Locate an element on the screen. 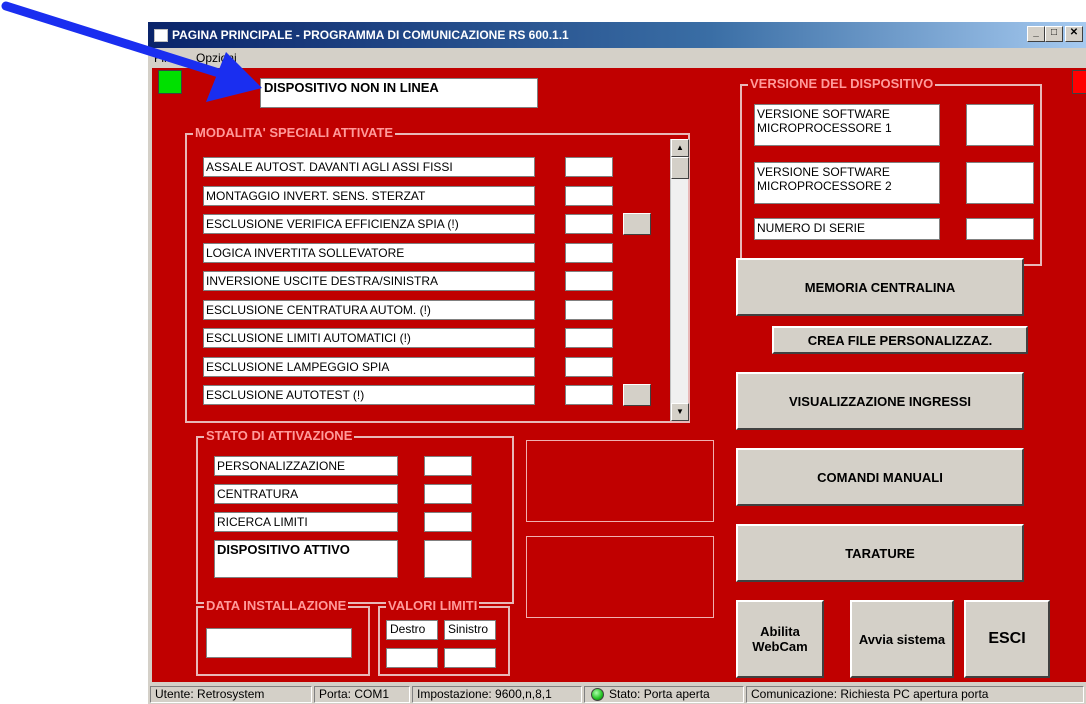 Image resolution: width=1086 pixels, height=704 pixels. sw1-value is located at coordinates (1000, 125).